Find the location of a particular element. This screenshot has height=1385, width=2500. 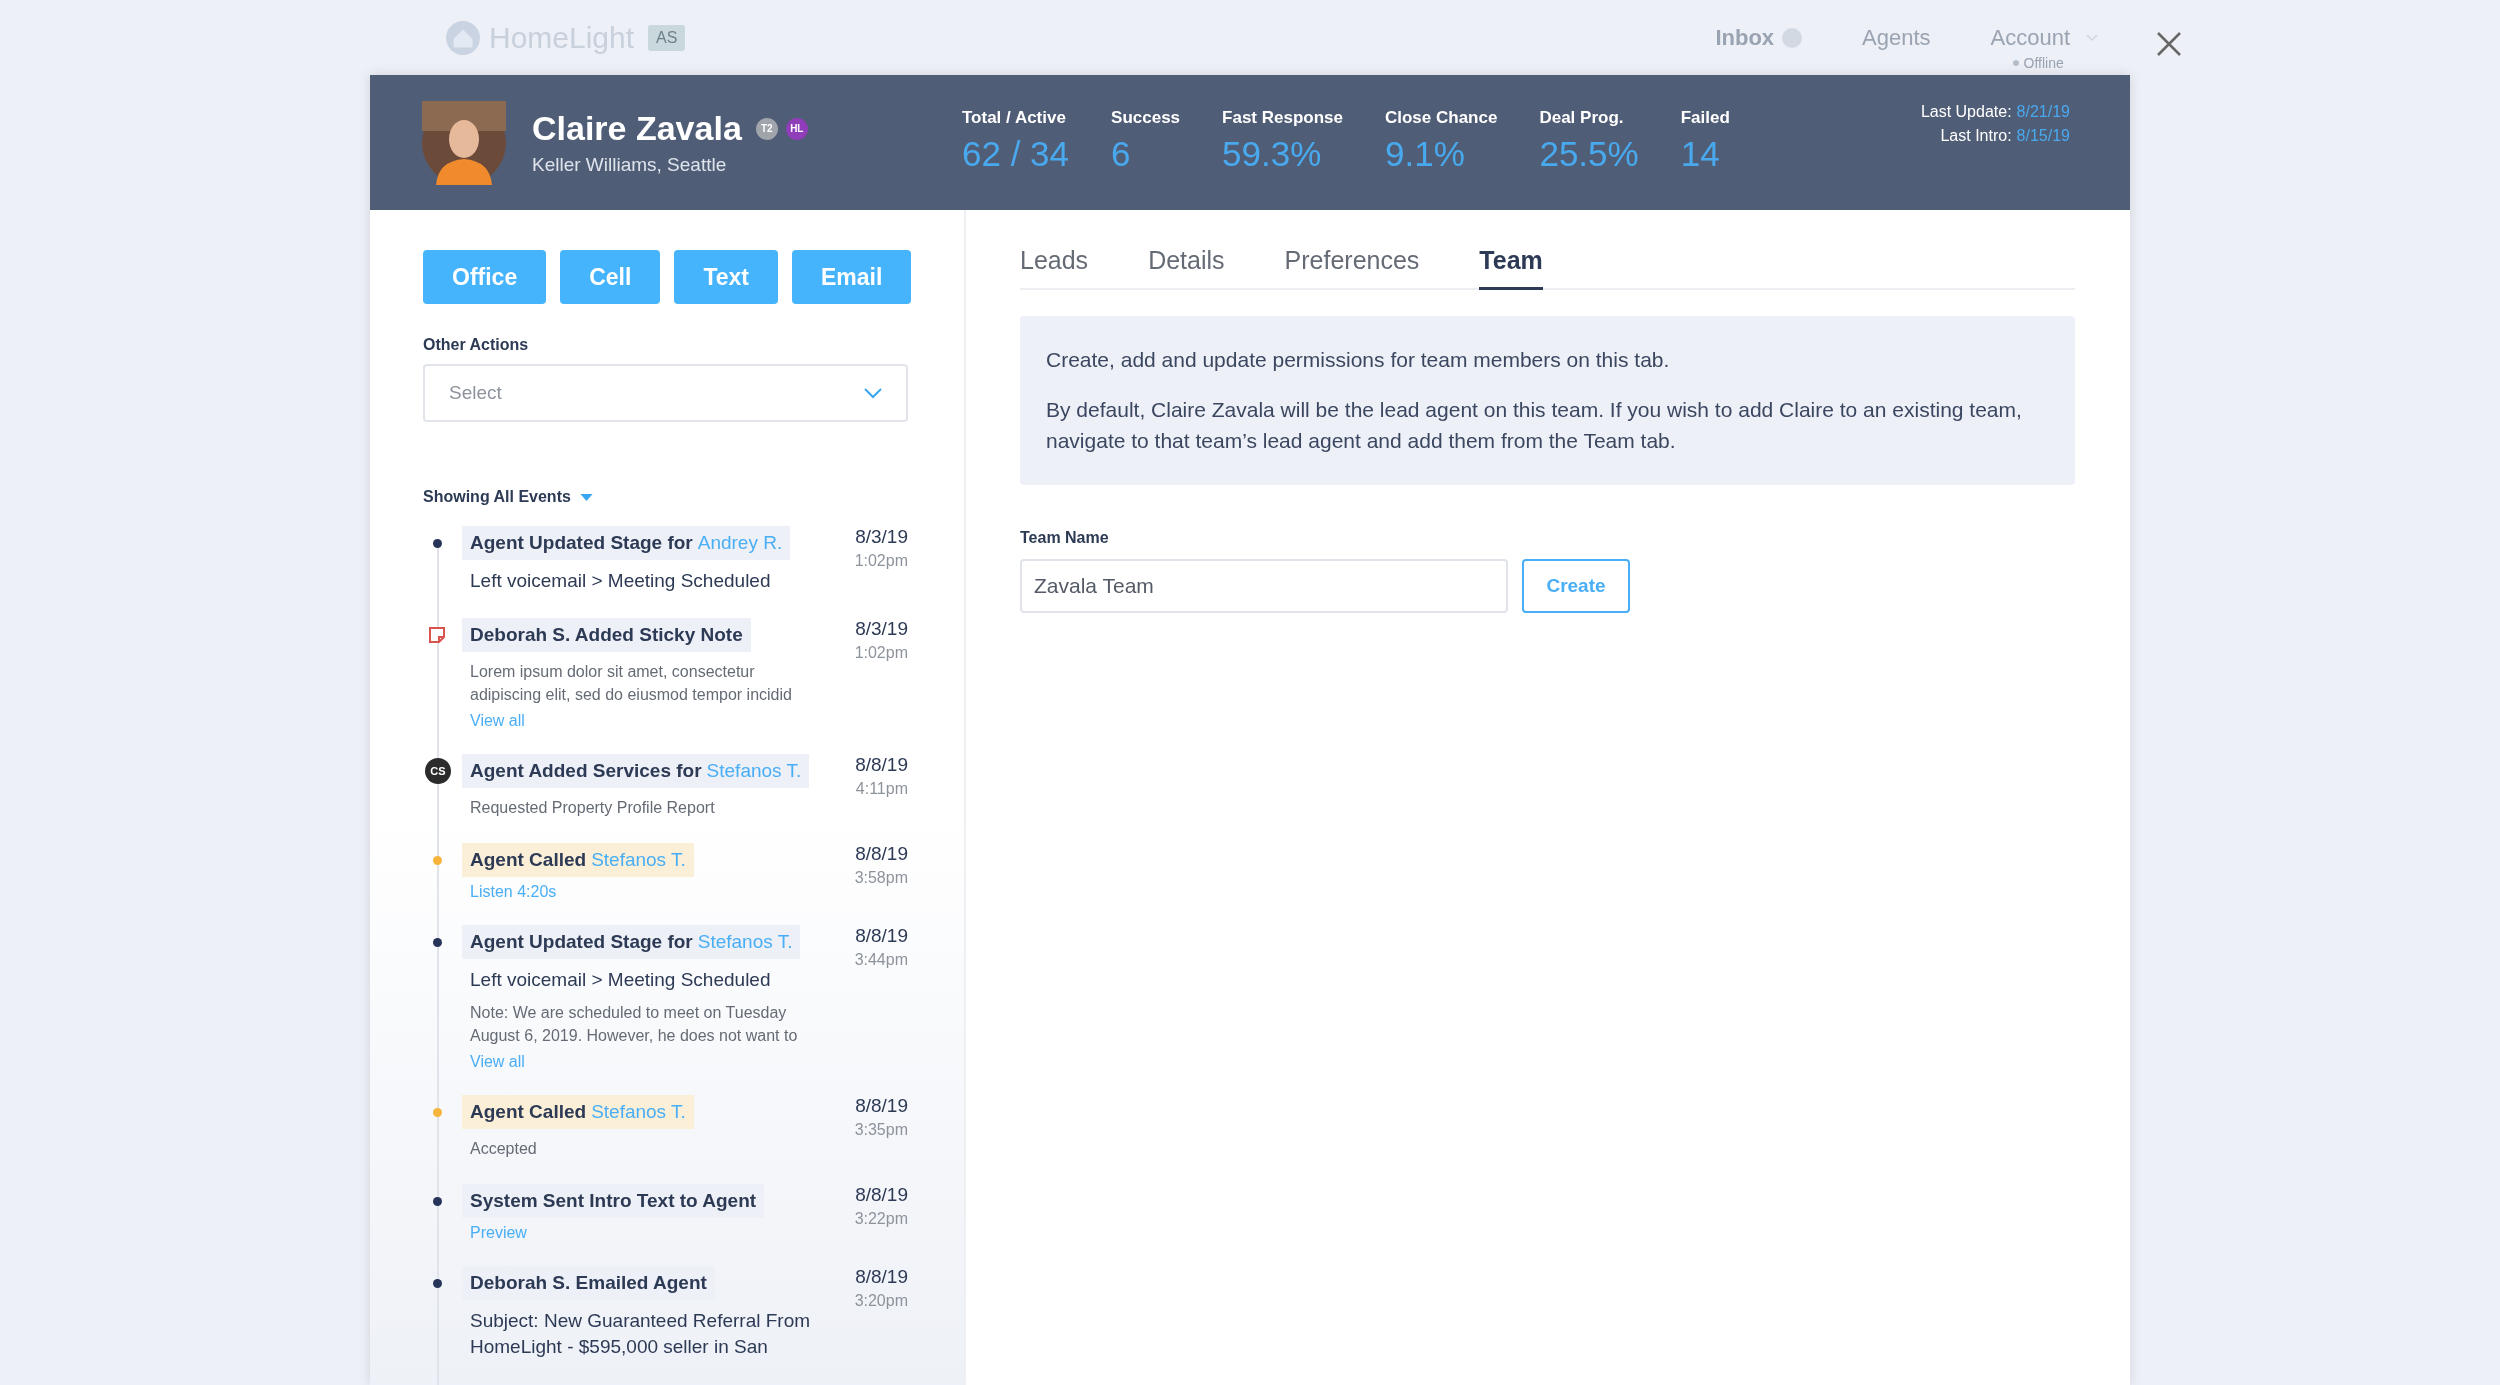

stat-value: 62 / 34 is located at coordinates (1016, 153).